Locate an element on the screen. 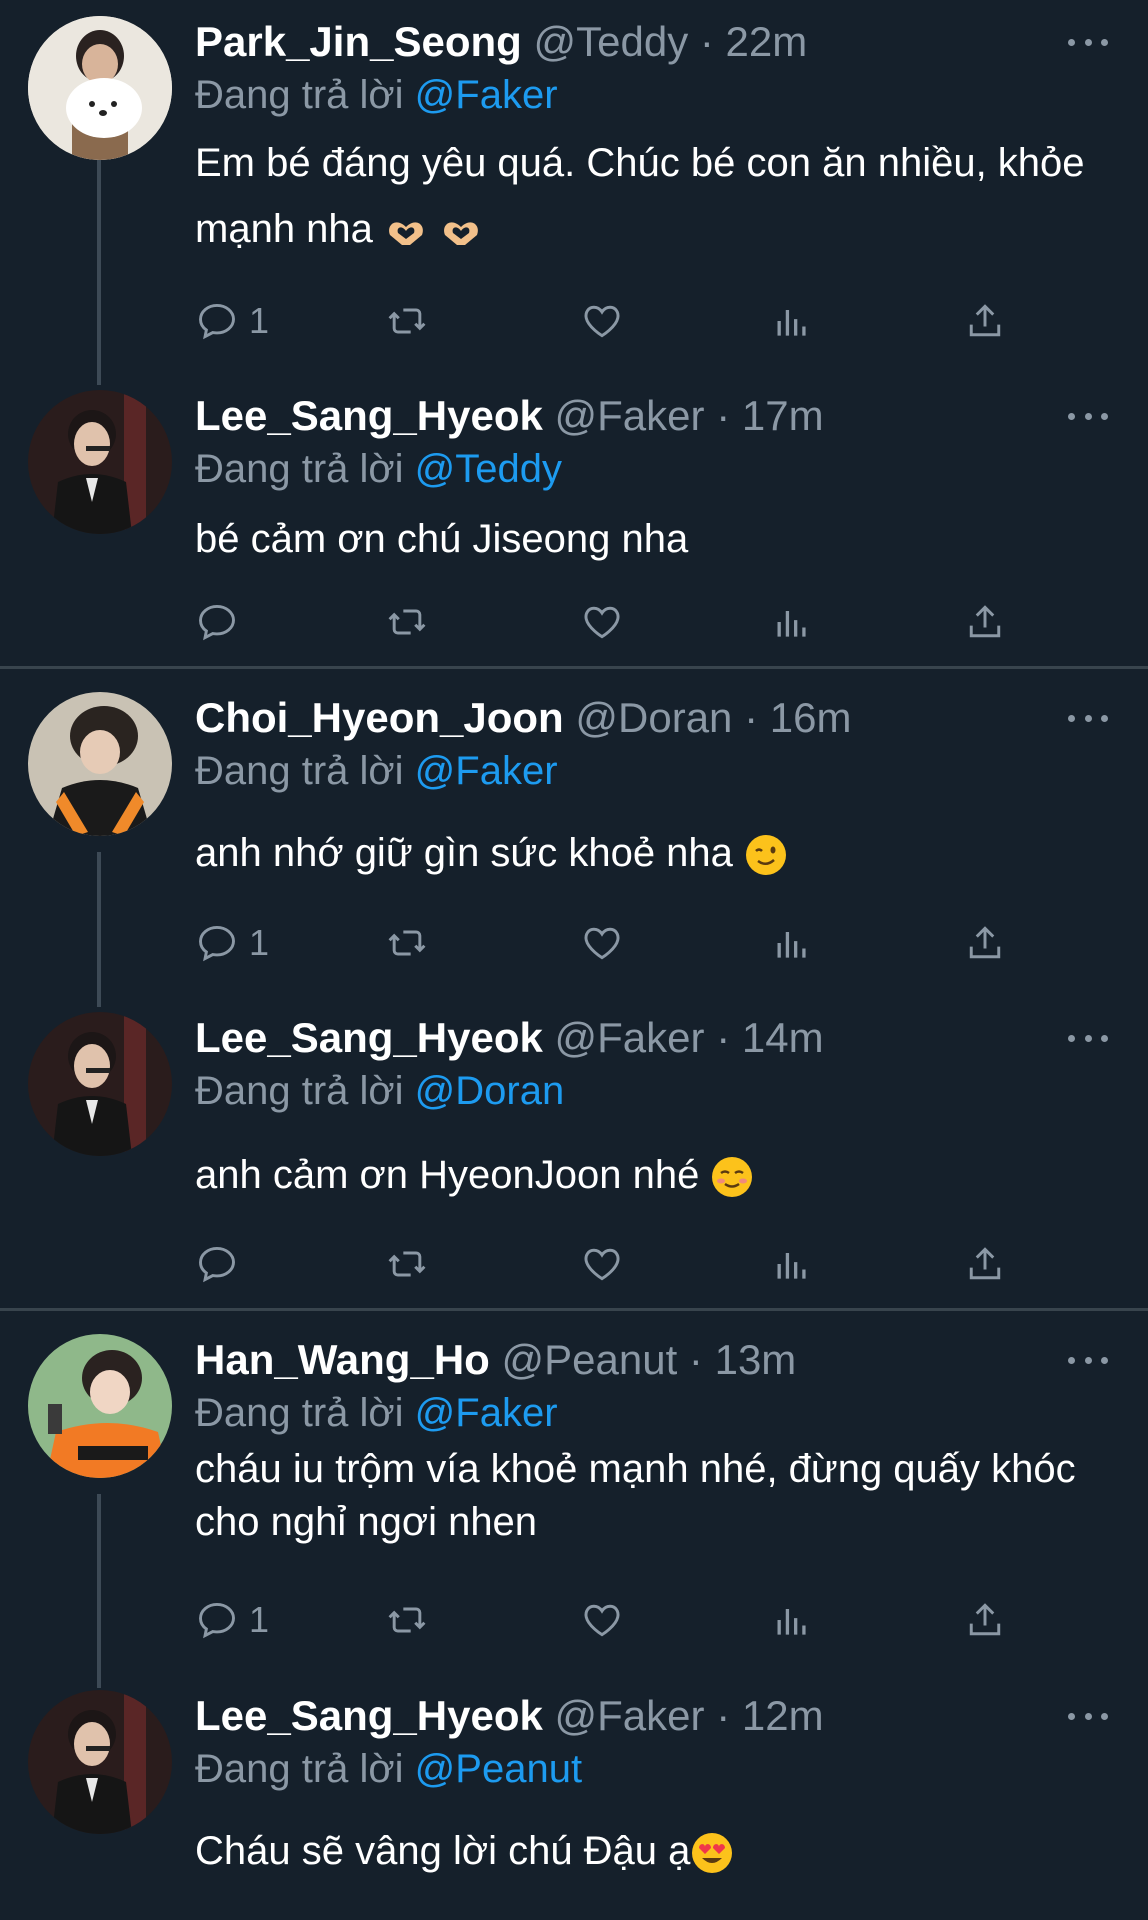 The width and height of the screenshot is (1148, 1920). tweet-header: Han_Wang_Ho @Peanut · 13m is located at coordinates (496, 1359).